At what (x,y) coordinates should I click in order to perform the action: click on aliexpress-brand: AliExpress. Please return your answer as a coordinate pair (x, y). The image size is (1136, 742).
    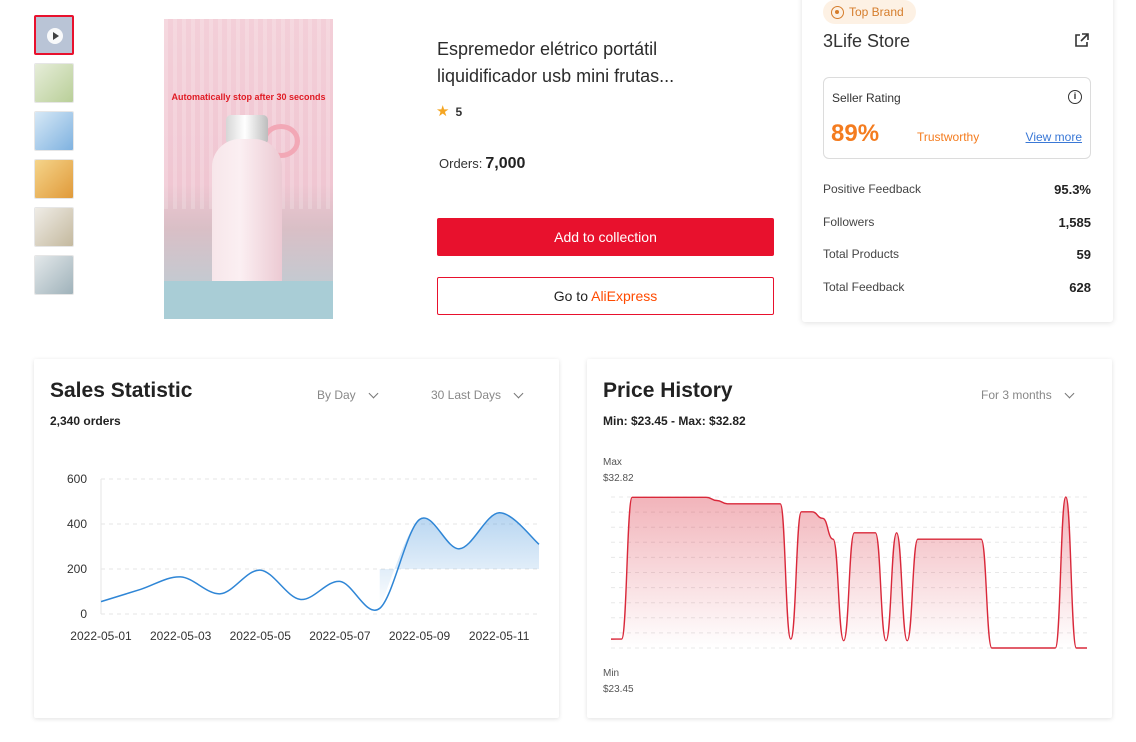
    Looking at the image, I should click on (624, 296).